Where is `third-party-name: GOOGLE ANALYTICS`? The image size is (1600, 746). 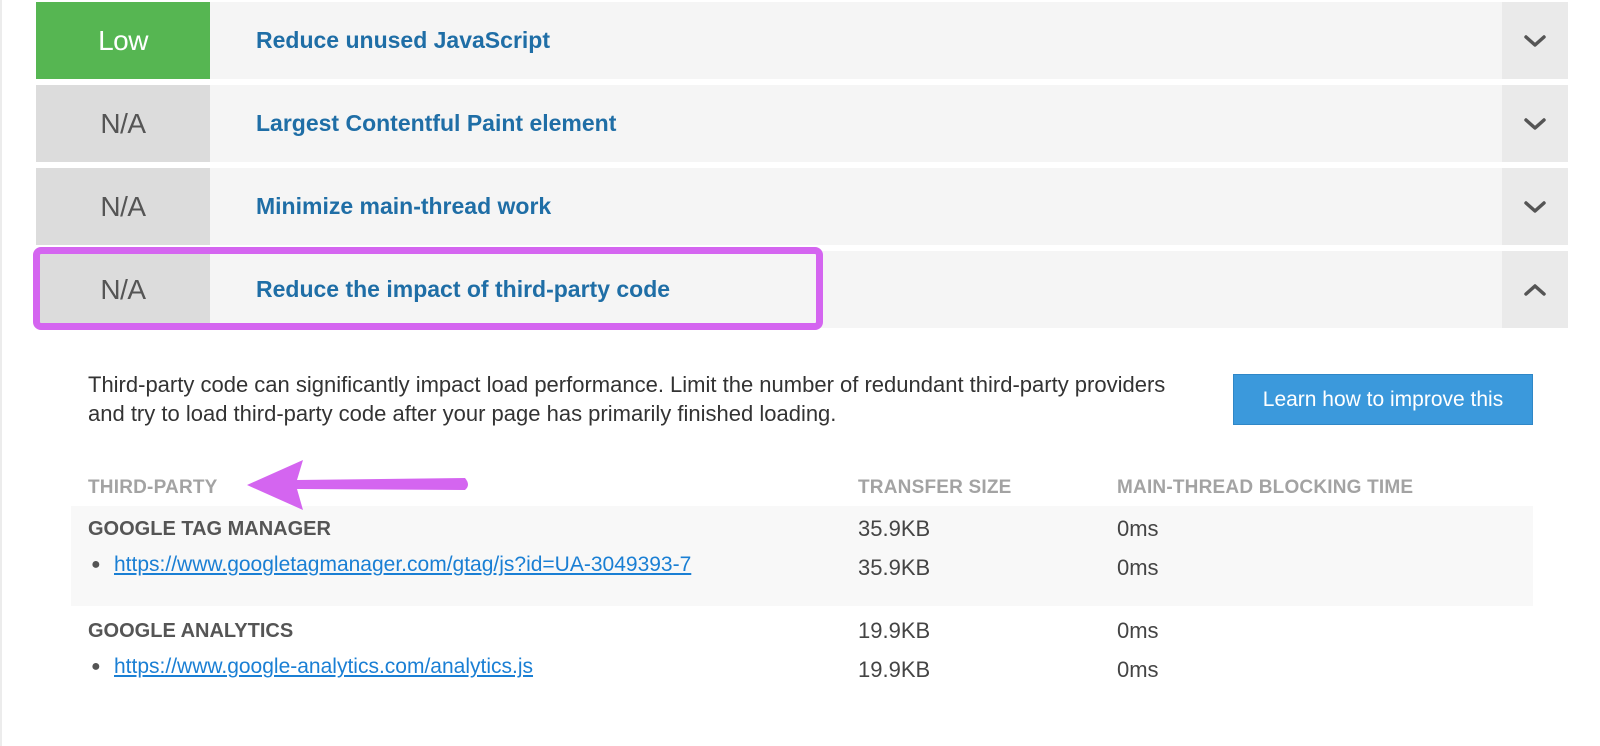
third-party-name: GOOGLE ANALYTICS is located at coordinates (191, 631).